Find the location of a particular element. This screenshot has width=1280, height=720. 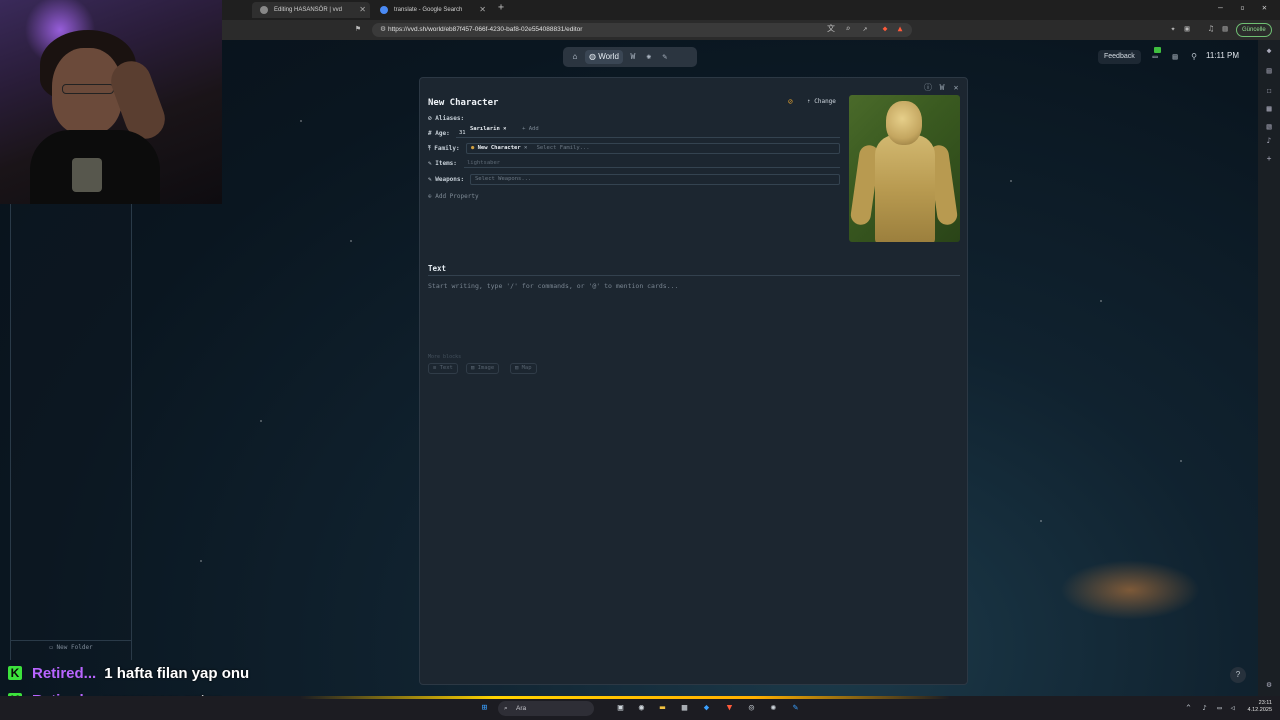

world-label: World is located at coordinates (608, 56).